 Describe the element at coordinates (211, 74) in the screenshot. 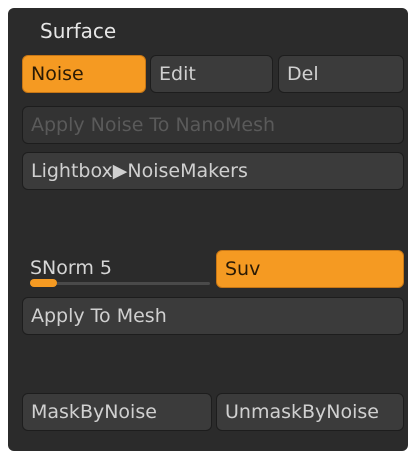

I see `edit-button: Edit` at that location.